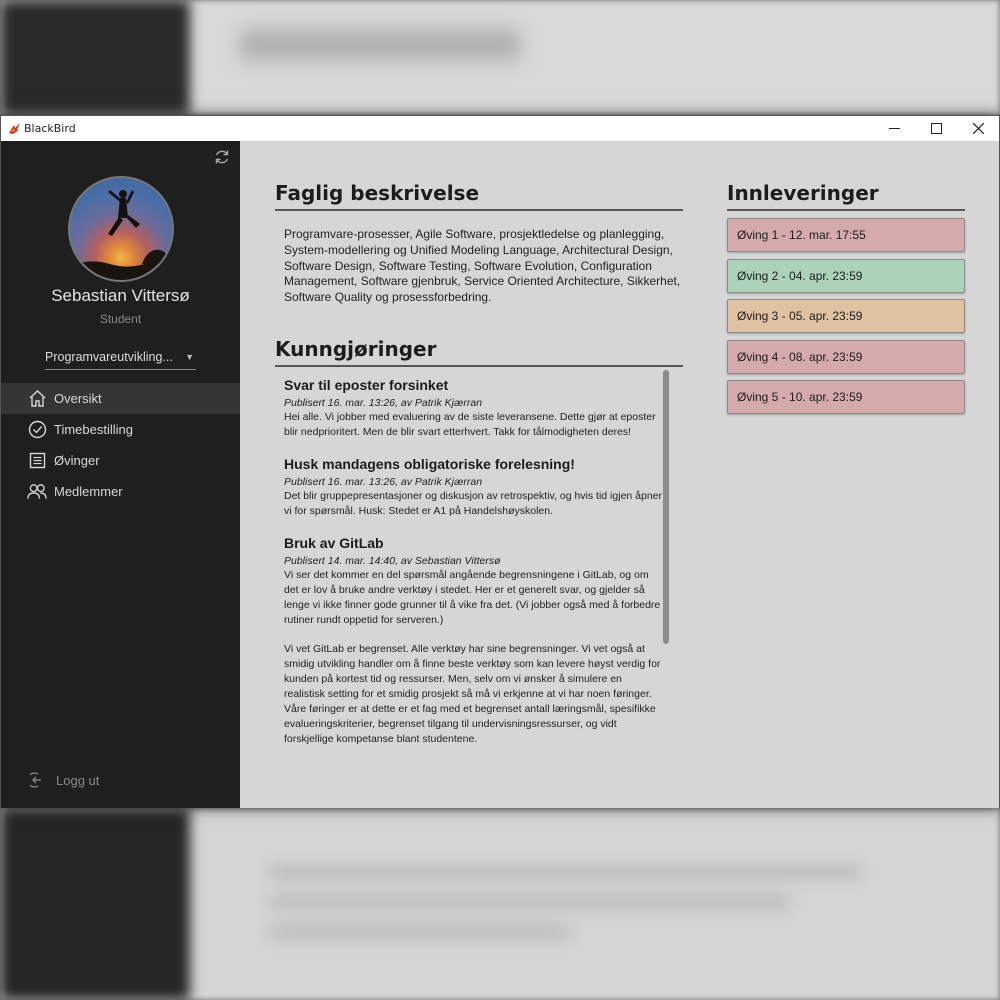 The image size is (1000, 1000). I want to click on blackbird-logo-icon, so click(14, 129).